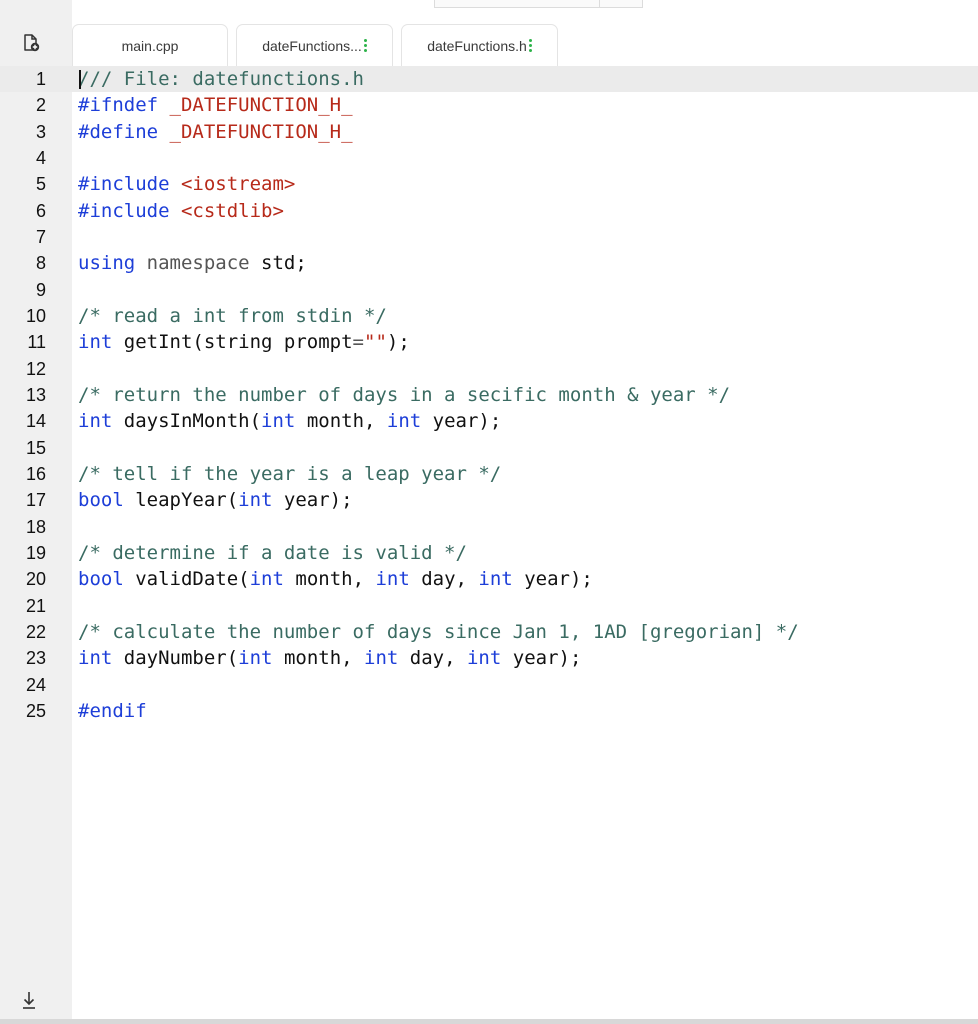 The height and width of the screenshot is (1024, 978). I want to click on code-line: 10 /* read a int from stdin */, so click(489, 316).